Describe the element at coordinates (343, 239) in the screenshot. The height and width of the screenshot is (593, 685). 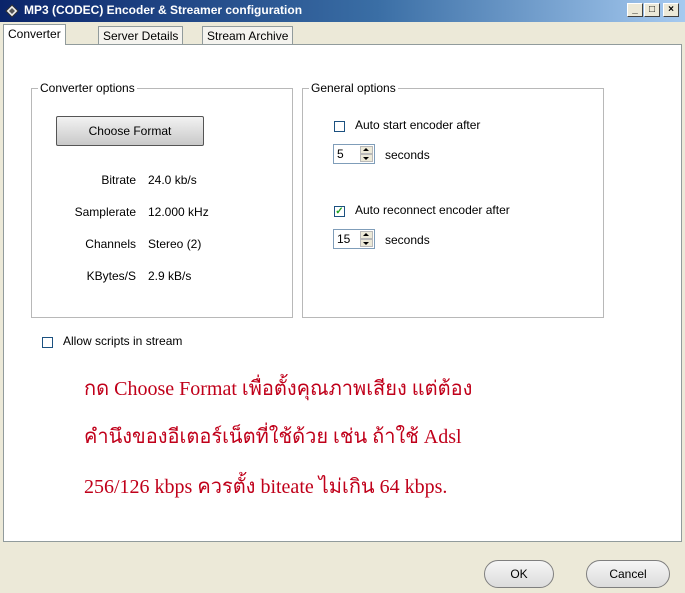
I see `auto-reconnect-seconds-value: 15` at that location.